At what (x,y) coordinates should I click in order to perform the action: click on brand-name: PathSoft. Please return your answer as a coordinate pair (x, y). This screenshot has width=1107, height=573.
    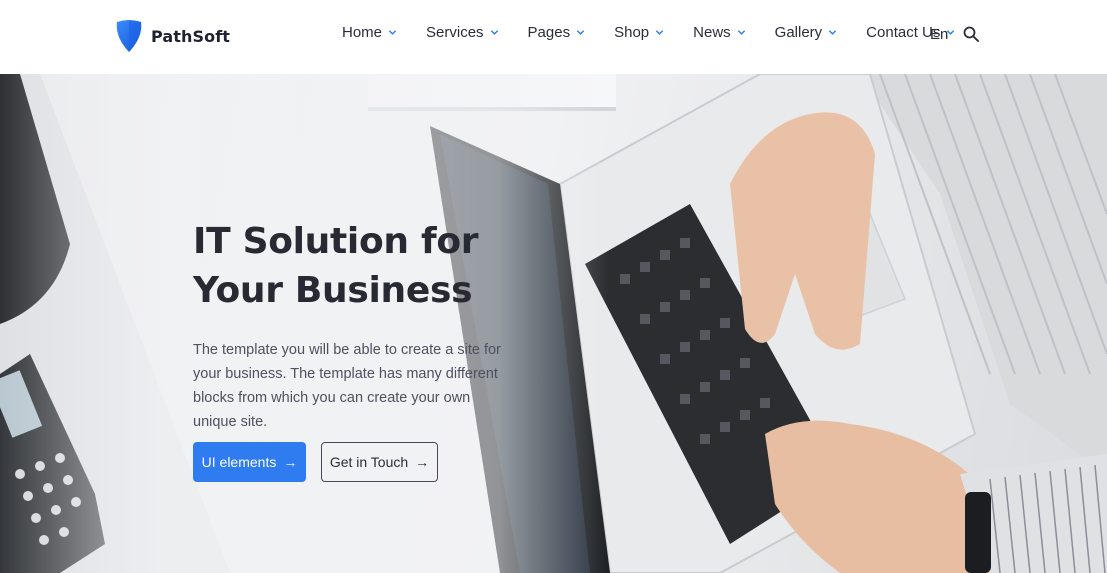
    Looking at the image, I should click on (191, 36).